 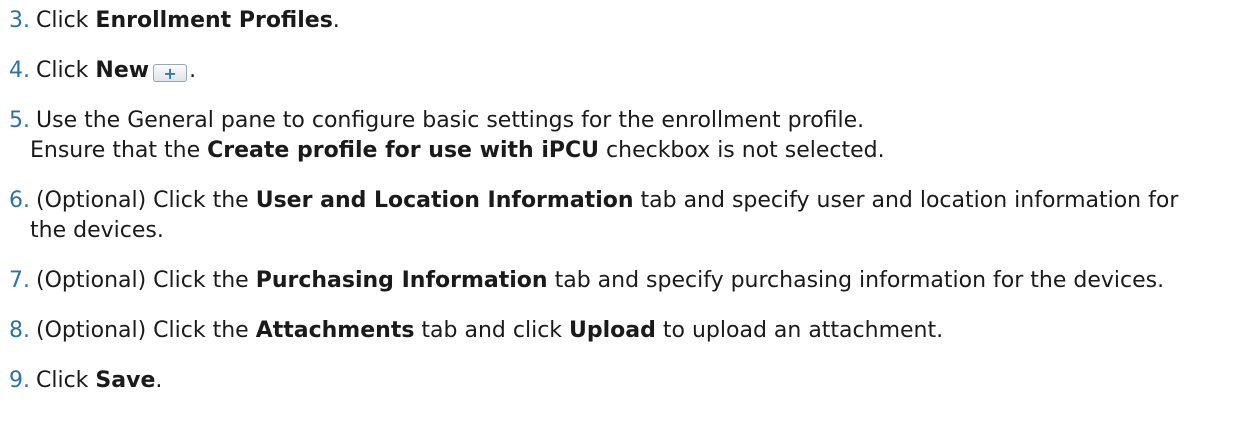 What do you see at coordinates (19, 200) in the screenshot?
I see `step-number: 6.` at bounding box center [19, 200].